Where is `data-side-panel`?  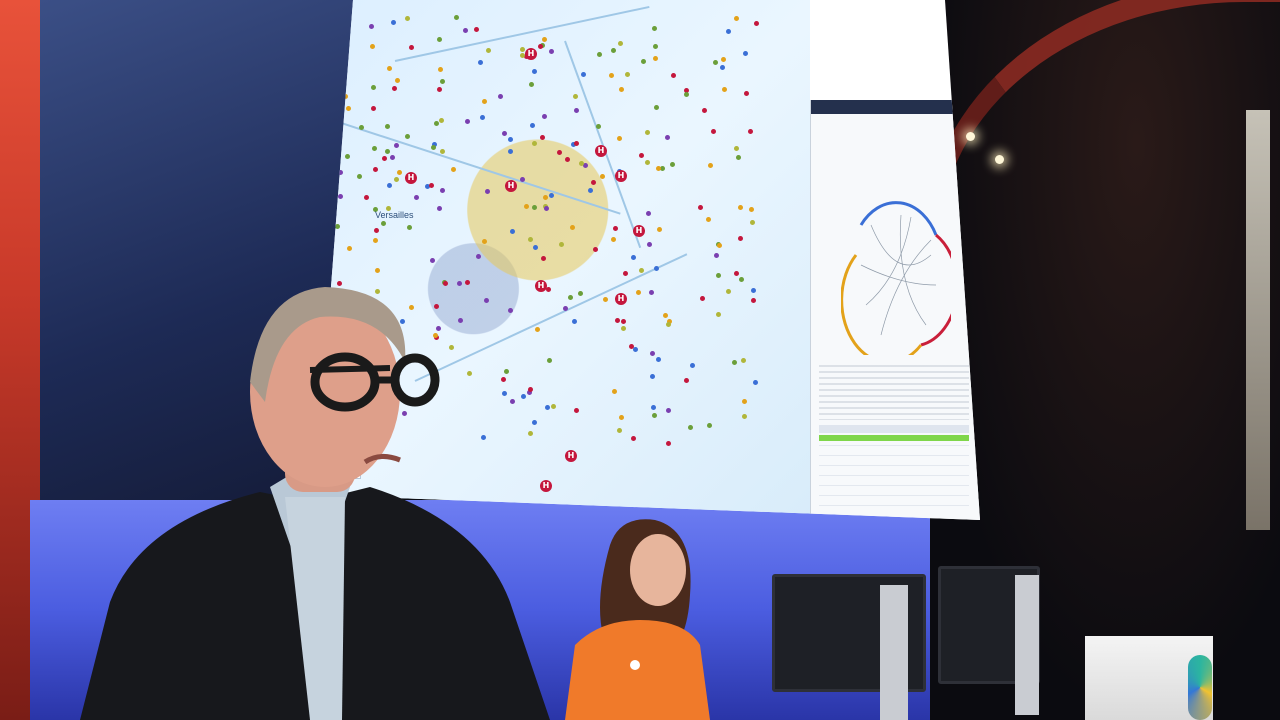 data-side-panel is located at coordinates (895, 310).